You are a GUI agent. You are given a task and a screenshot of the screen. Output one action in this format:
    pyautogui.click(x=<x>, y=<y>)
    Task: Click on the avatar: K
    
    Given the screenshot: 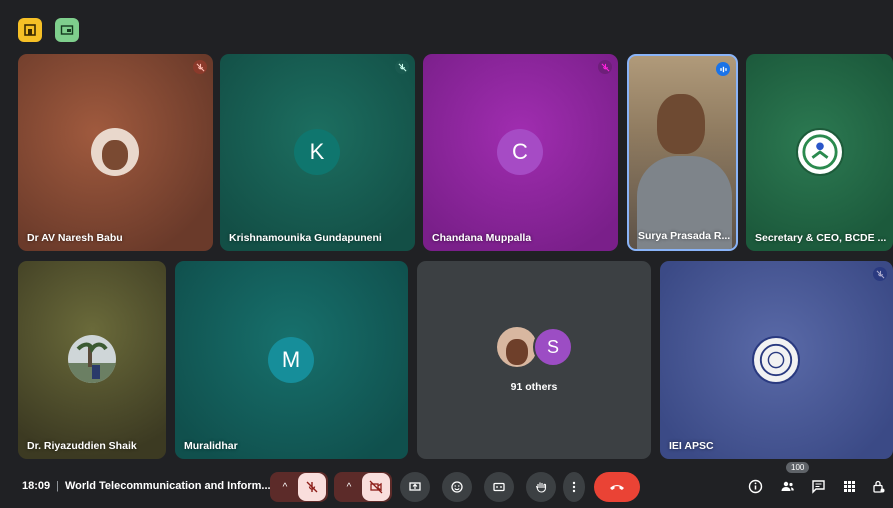 What is the action you would take?
    pyautogui.click(x=317, y=152)
    